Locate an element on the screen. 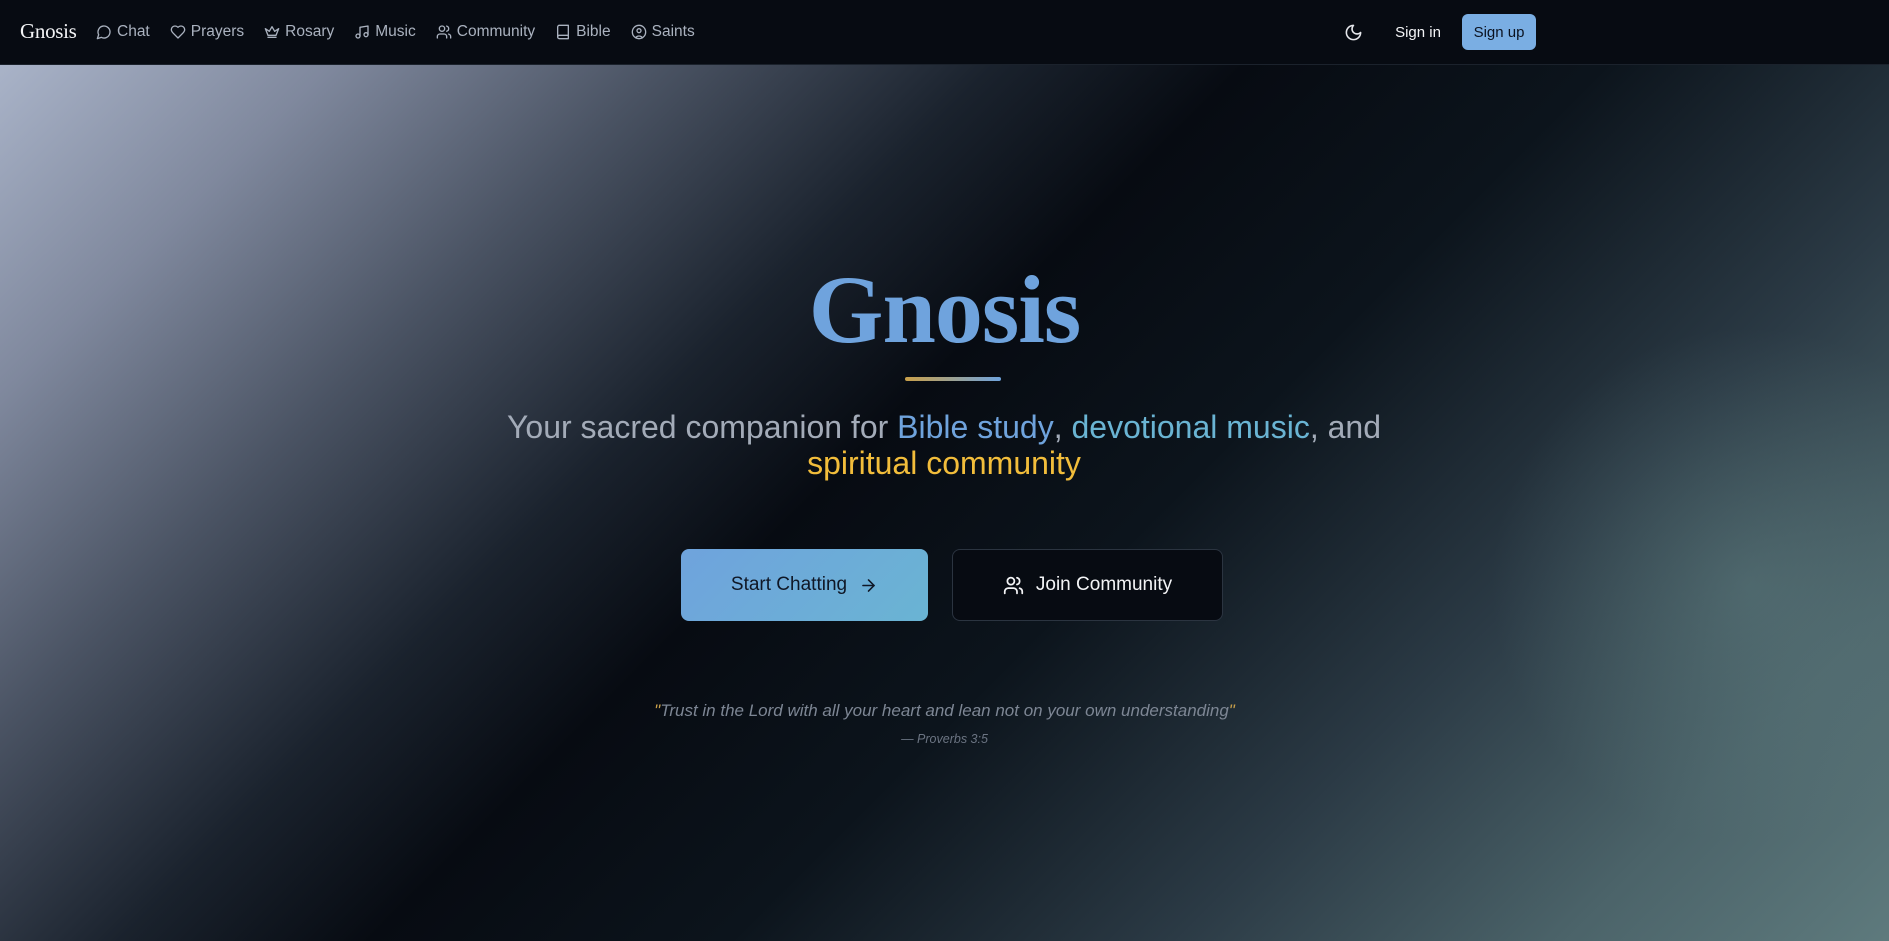 The height and width of the screenshot is (941, 1889). user-circle-icon is located at coordinates (638, 32).